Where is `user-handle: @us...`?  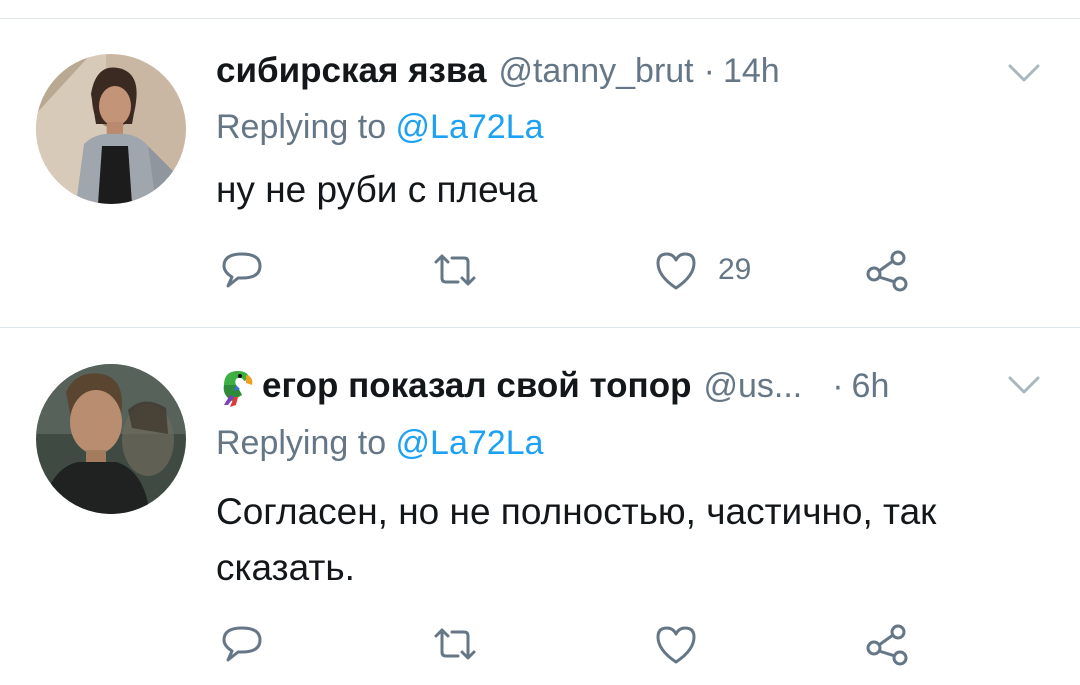
user-handle: @us... is located at coordinates (752, 386).